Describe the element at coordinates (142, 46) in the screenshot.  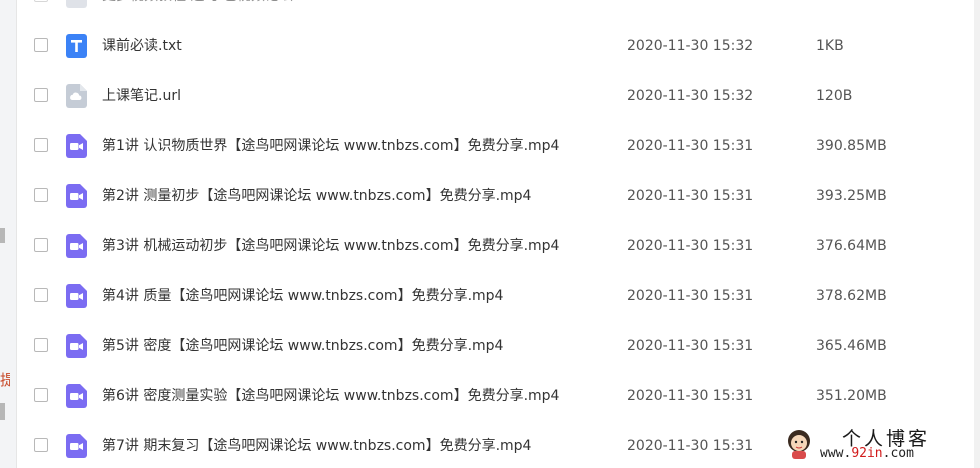
I see `file-name: 课前必读.txt` at that location.